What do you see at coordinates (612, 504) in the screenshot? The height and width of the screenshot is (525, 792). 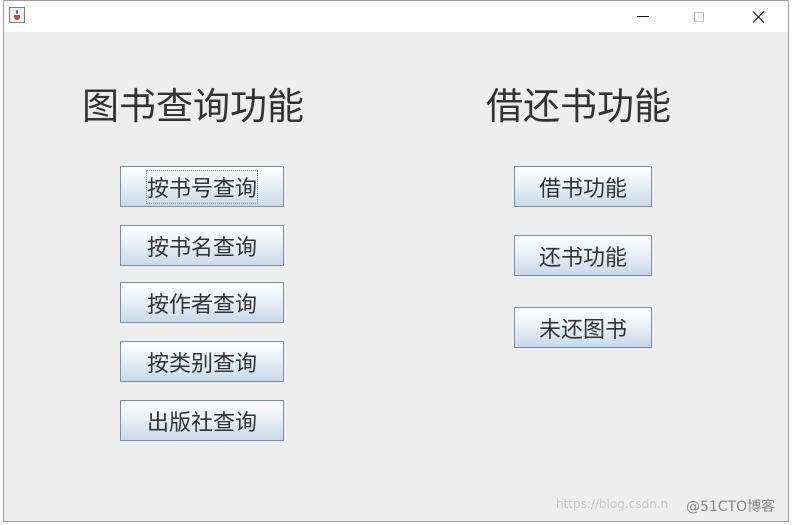 I see `watermark-url: https://blog.csdn.n` at bounding box center [612, 504].